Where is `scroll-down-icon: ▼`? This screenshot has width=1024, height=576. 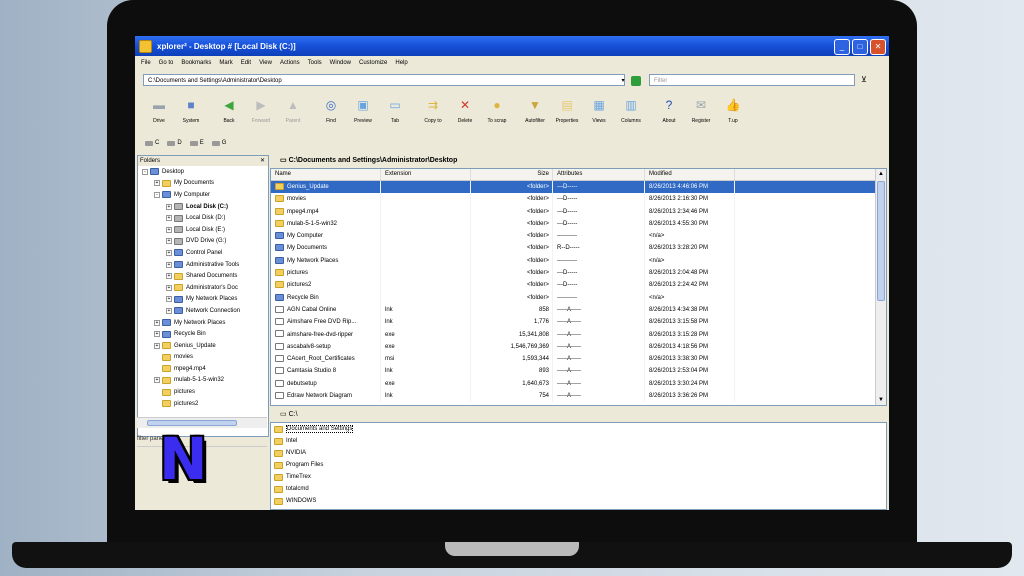 scroll-down-icon: ▼ is located at coordinates (881, 400).